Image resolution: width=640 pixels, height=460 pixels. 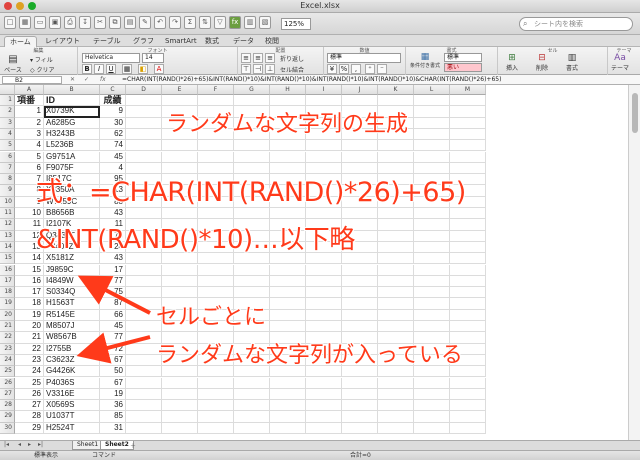 What do you see at coordinates (382, 69) in the screenshot?
I see `decrease-decimal-icon: ⁻` at bounding box center [382, 69].